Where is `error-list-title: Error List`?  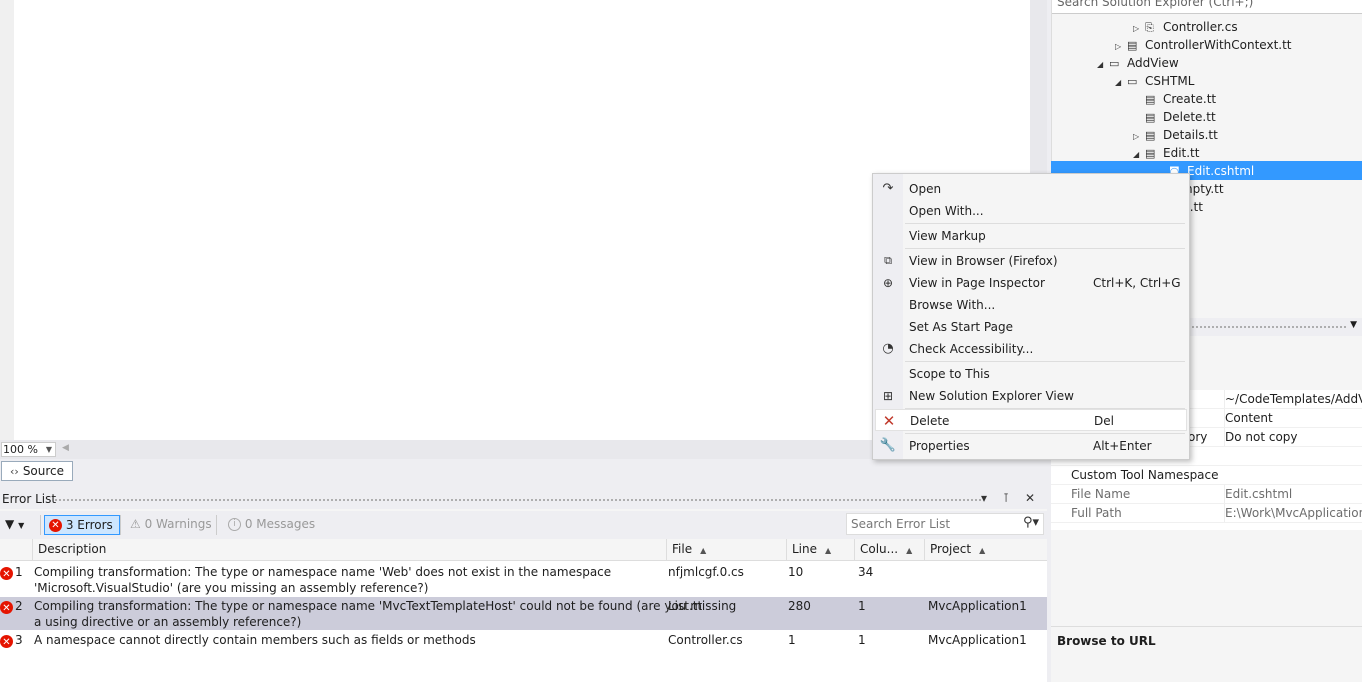
error-list-title: Error List is located at coordinates (29, 499).